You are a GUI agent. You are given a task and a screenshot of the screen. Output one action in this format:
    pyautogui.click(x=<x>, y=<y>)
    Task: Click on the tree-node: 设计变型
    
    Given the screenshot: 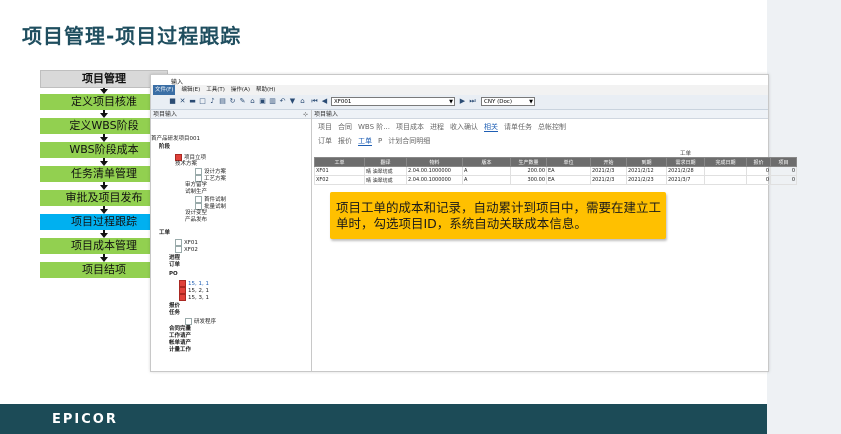 What is the action you would take?
    pyautogui.click(x=196, y=213)
    